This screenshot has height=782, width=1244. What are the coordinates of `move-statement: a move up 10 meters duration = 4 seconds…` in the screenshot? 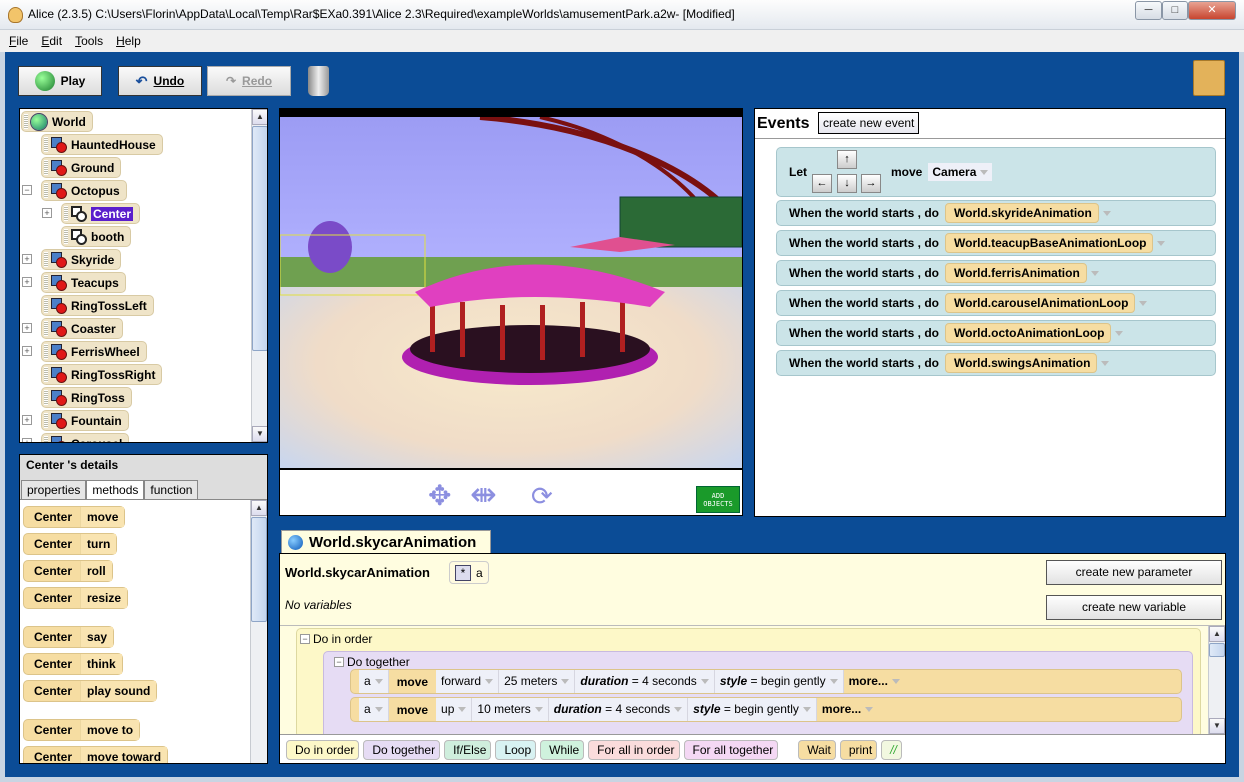 It's located at (766, 709).